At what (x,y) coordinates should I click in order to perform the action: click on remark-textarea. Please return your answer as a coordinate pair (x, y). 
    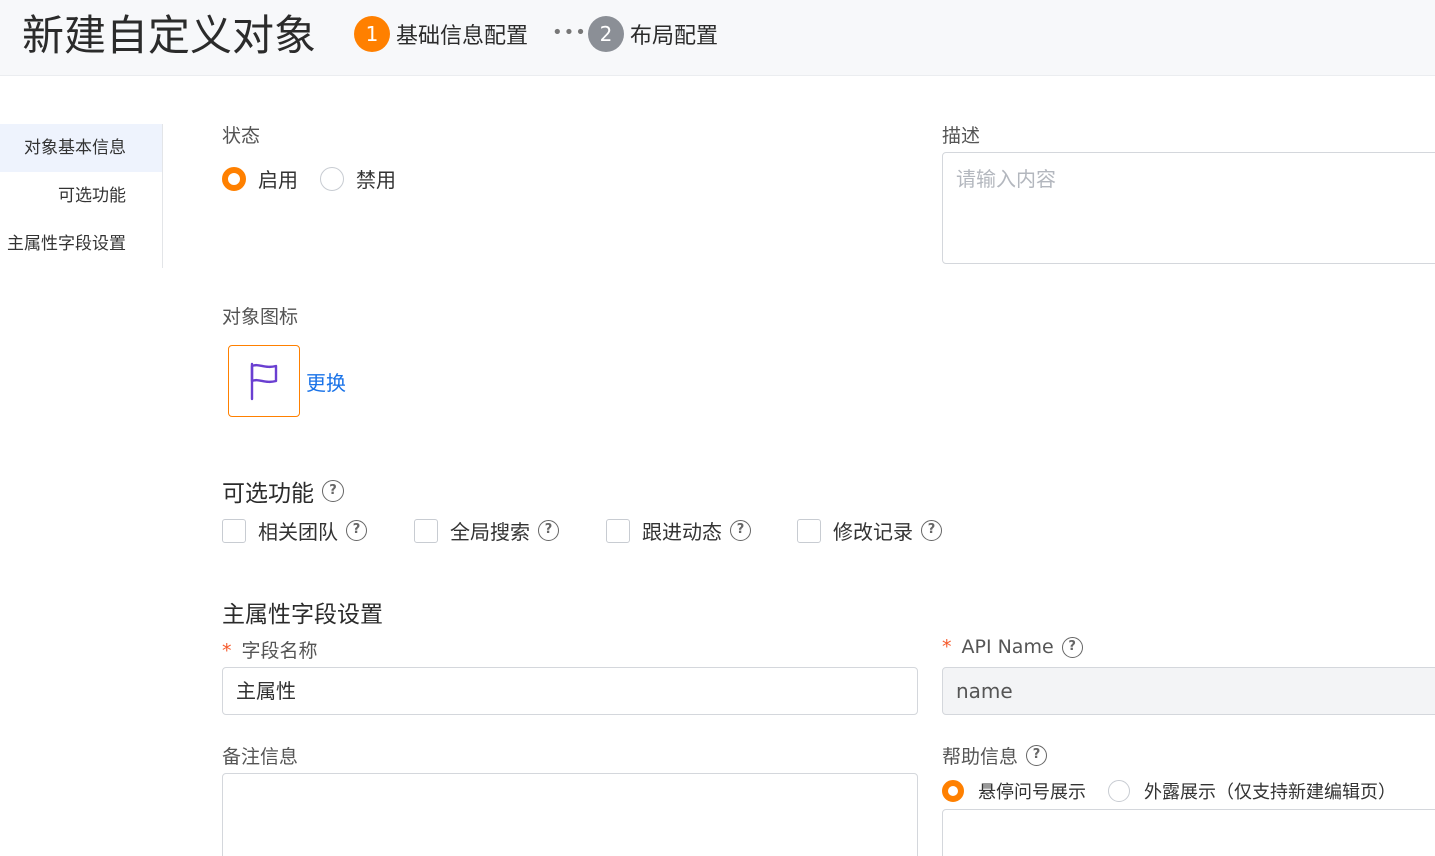
    Looking at the image, I should click on (570, 814).